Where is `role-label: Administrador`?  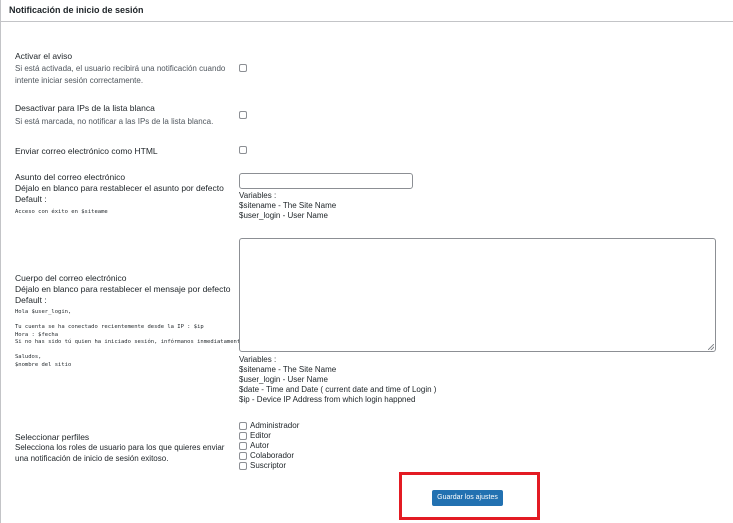
role-label: Administrador is located at coordinates (275, 425).